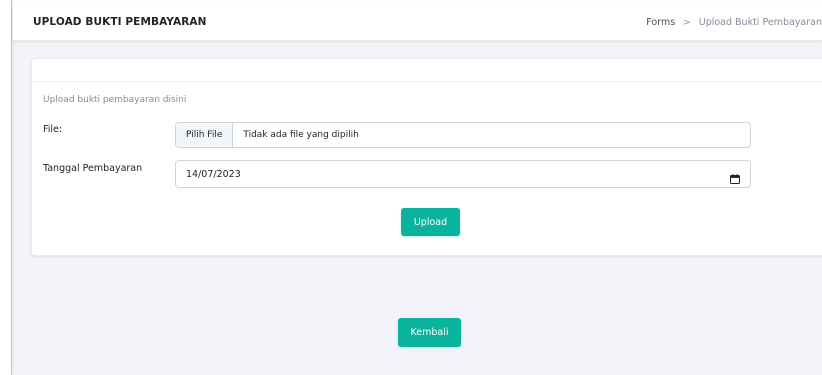 The height and width of the screenshot is (375, 822). I want to click on file-input: Pilih File Tidak ada file yang dipilih, so click(463, 135).